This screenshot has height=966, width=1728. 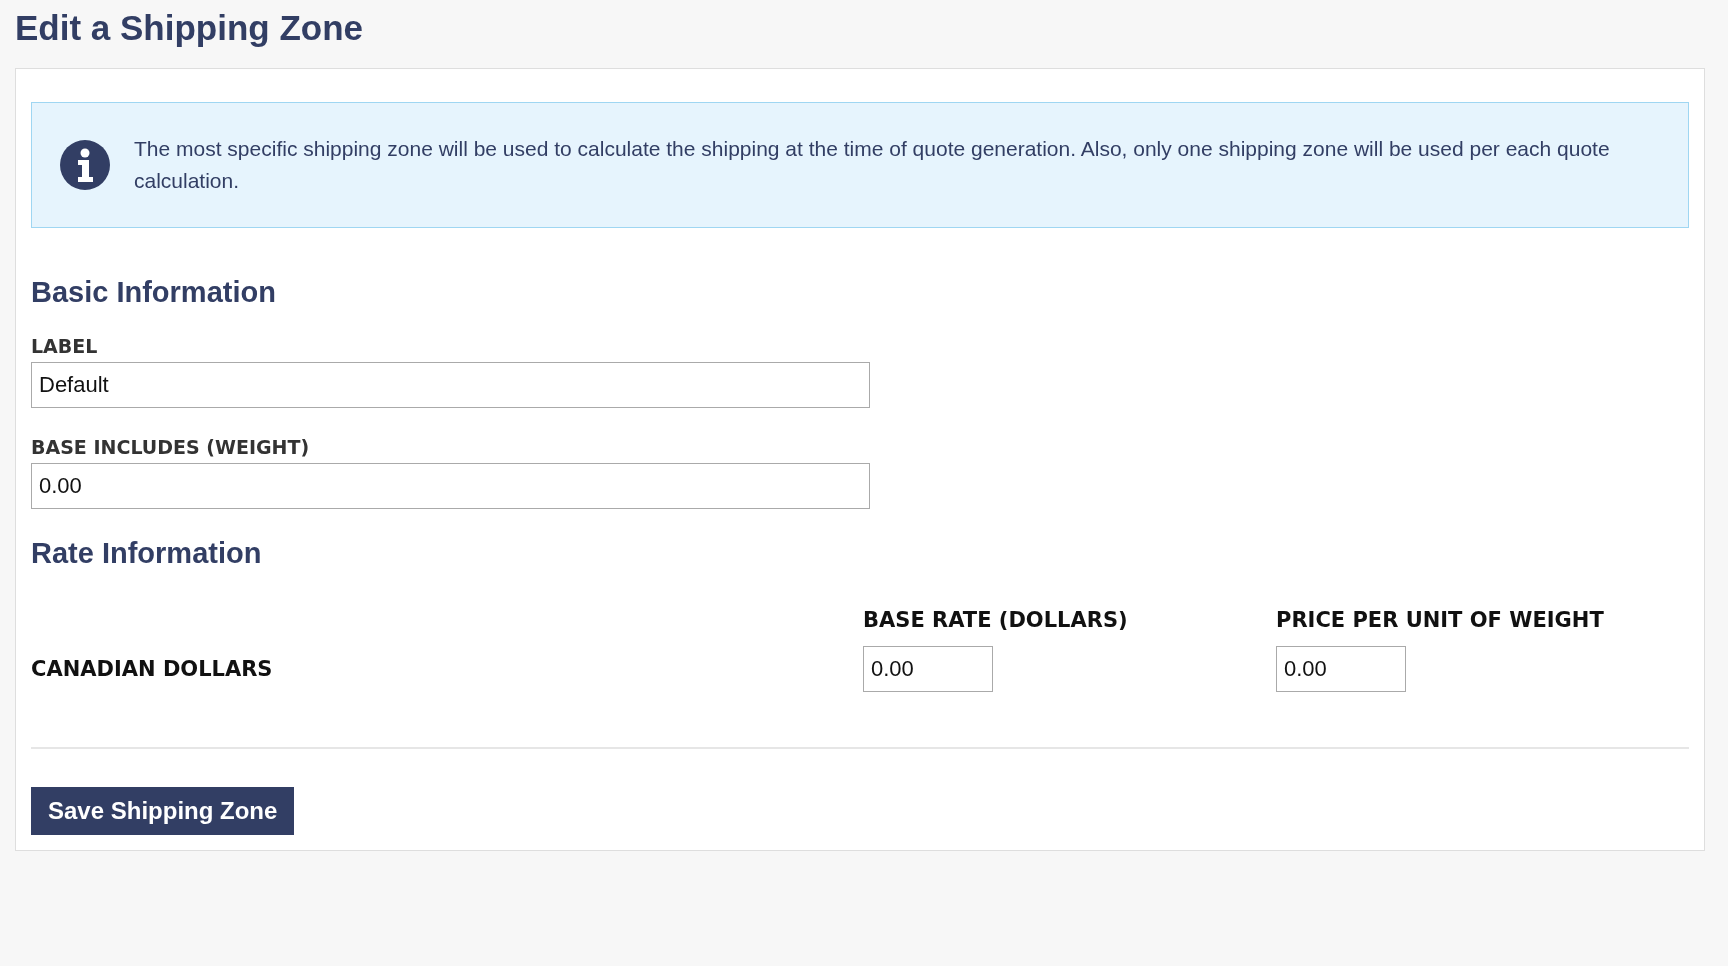 What do you see at coordinates (85, 165) in the screenshot?
I see `info-icon` at bounding box center [85, 165].